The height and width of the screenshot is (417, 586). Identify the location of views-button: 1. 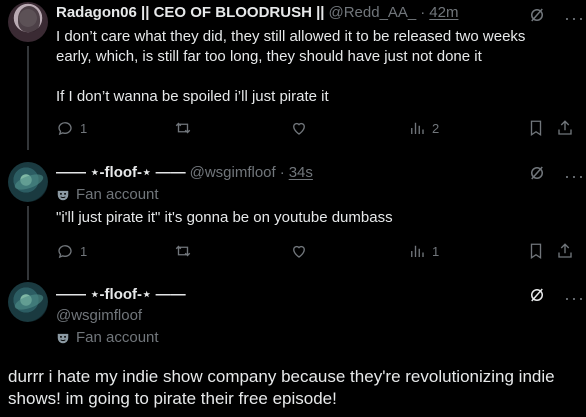
(423, 251).